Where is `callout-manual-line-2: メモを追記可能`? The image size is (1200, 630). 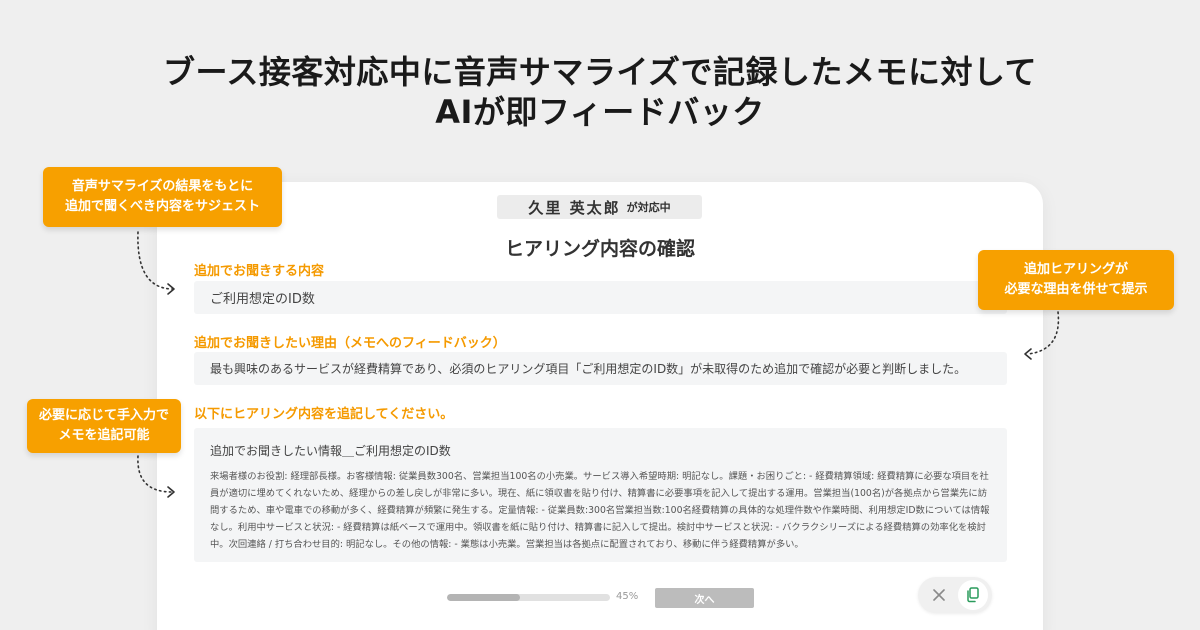 callout-manual-line-2: メモを追記可能 is located at coordinates (104, 435).